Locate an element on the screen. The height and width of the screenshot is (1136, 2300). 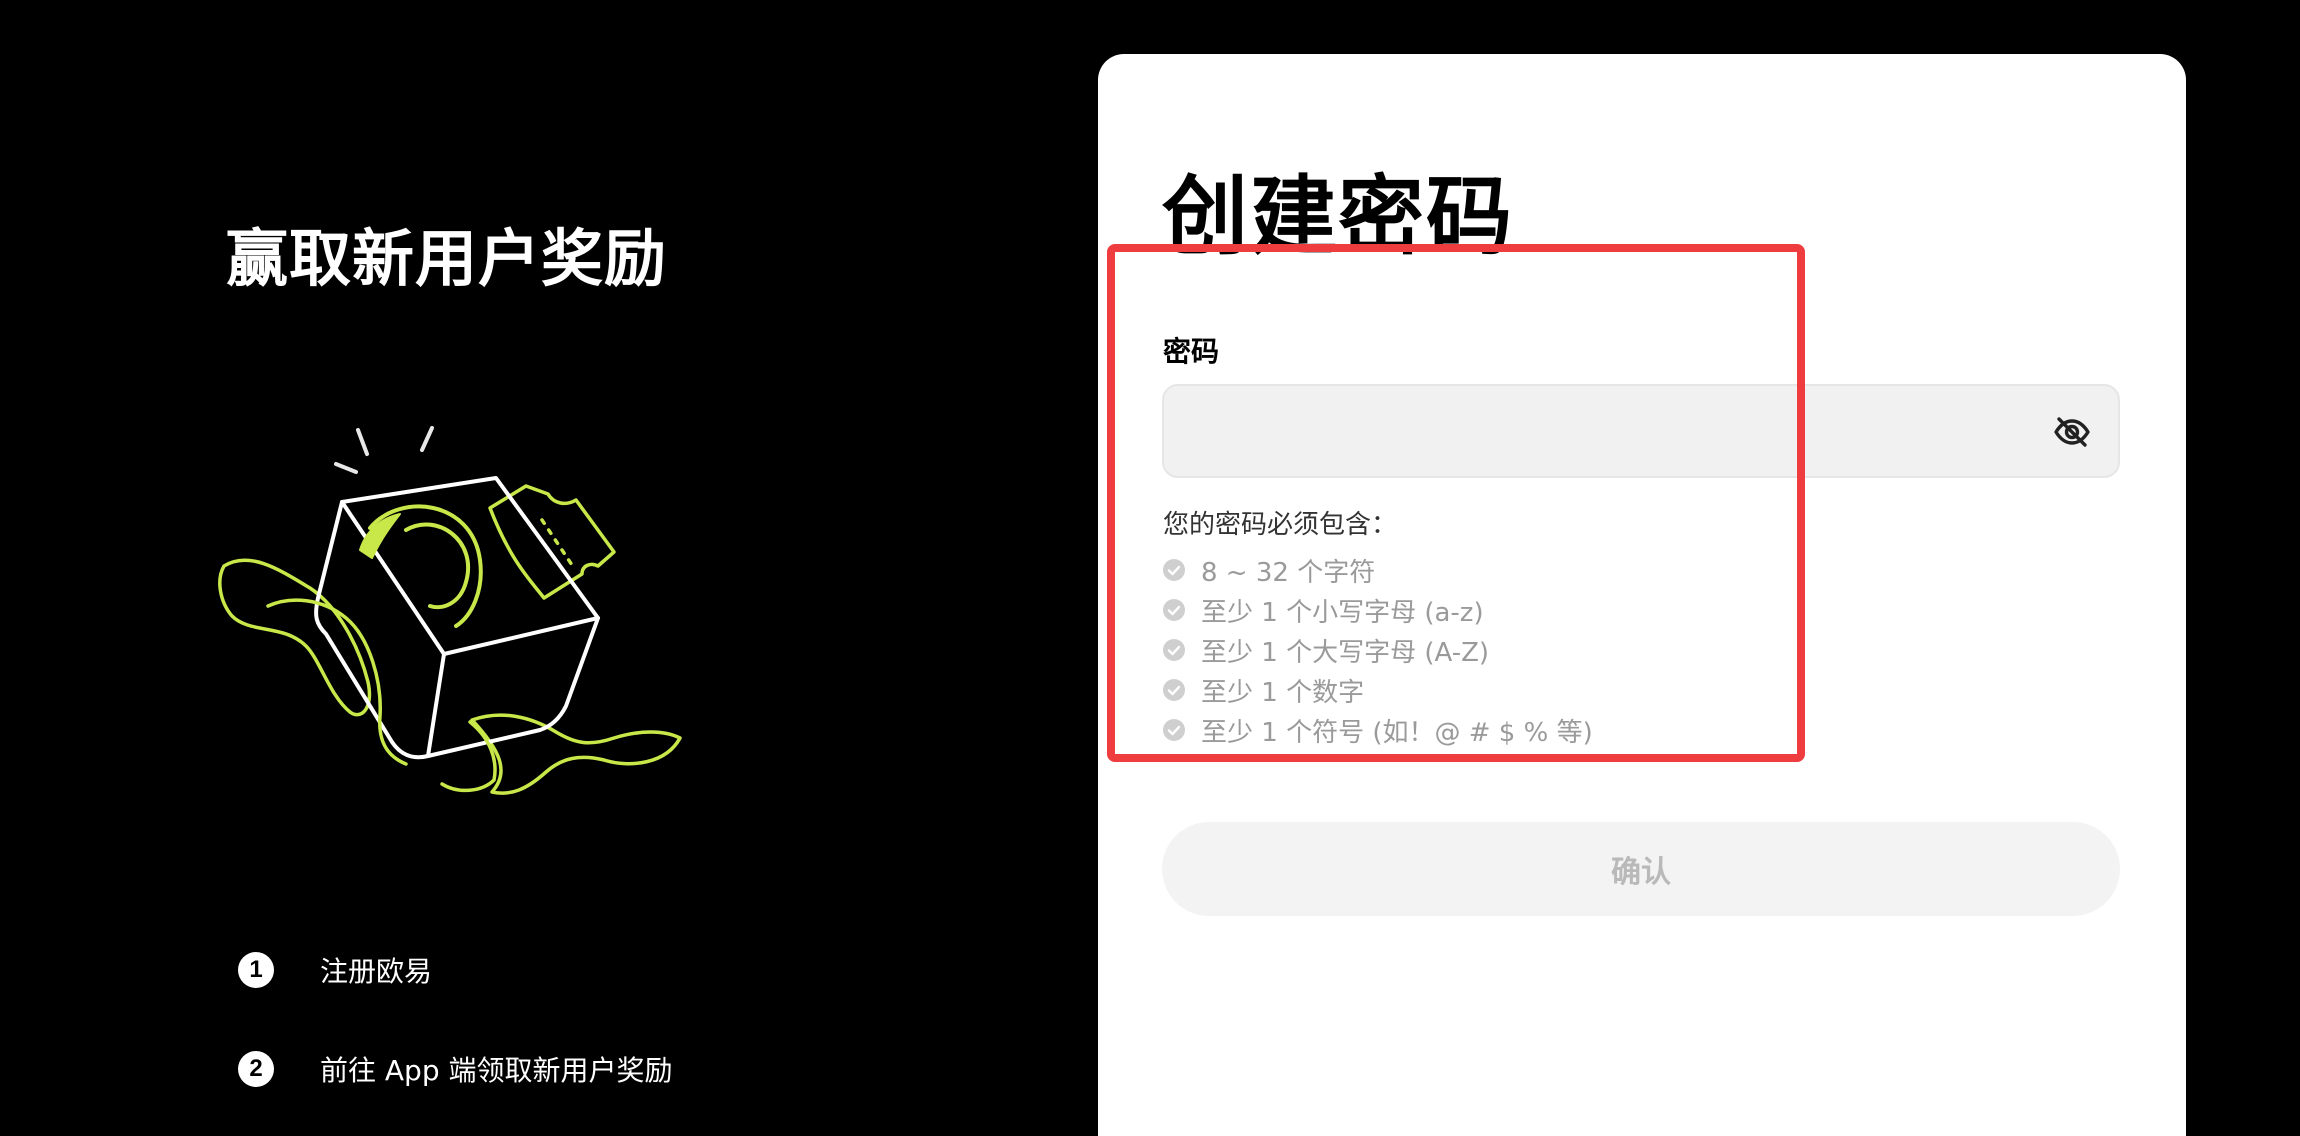
promo-title: 赢取新用户奖励 is located at coordinates (447, 258).